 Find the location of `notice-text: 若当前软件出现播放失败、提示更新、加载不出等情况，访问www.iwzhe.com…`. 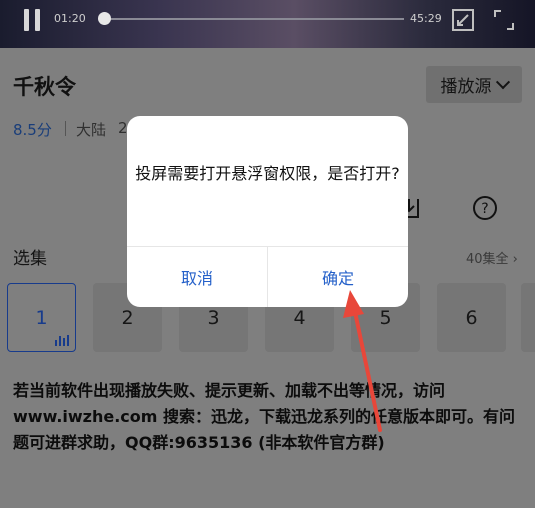

notice-text: 若当前软件出现播放失败、提示更新、加载不出等情况，访问www.iwzhe.com… is located at coordinates (264, 416).